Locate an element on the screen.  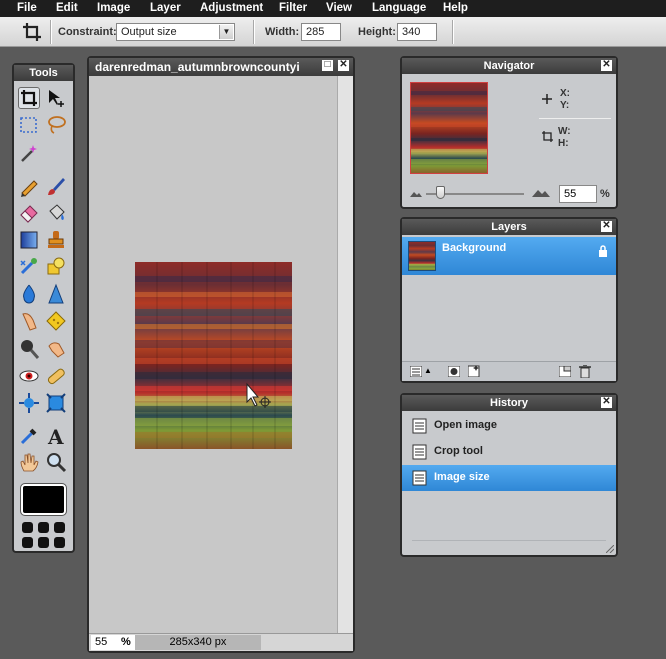
menu-edit: Edit is located at coordinates (67, 8).